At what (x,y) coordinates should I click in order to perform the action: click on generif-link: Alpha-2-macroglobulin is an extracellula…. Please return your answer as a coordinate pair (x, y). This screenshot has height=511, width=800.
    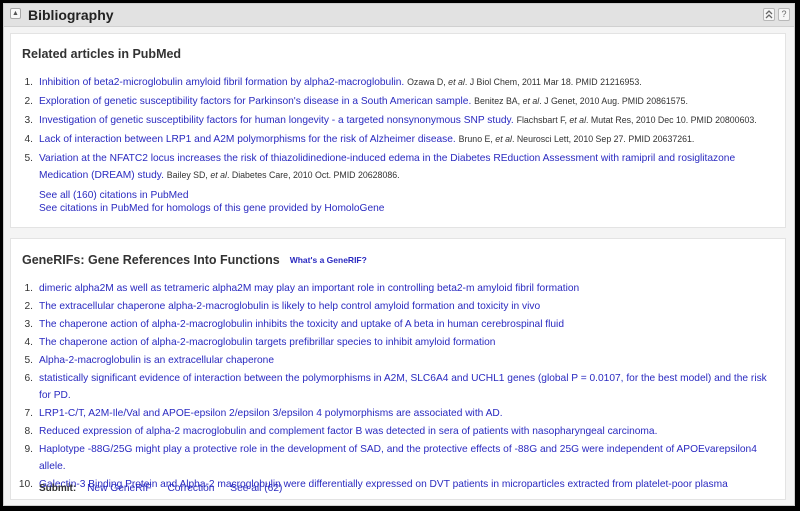
    Looking at the image, I should click on (156, 360).